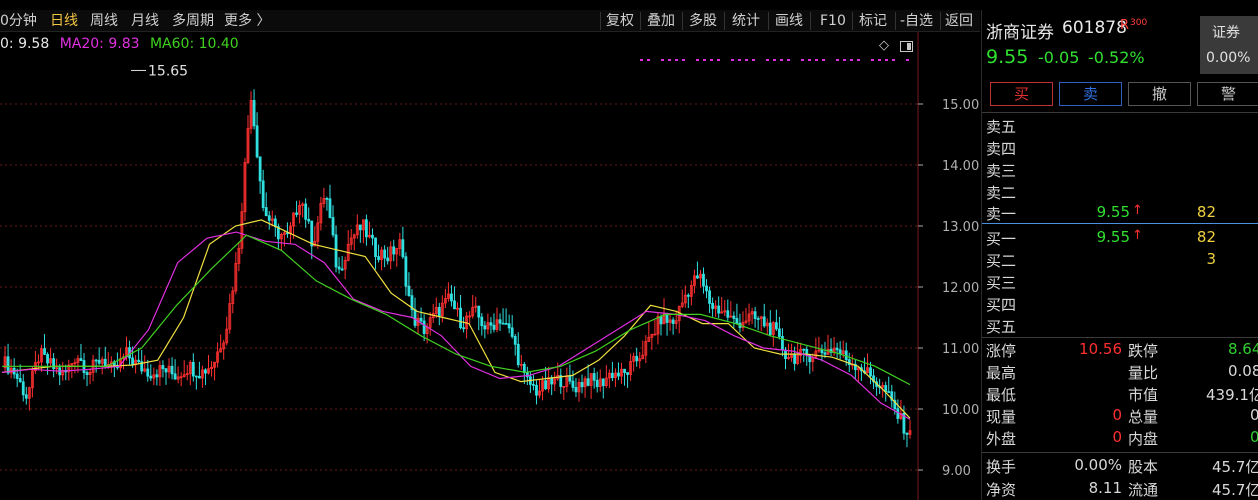 The height and width of the screenshot is (500, 1258). What do you see at coordinates (960, 349) in the screenshot?
I see `y-tick-label: 11.00` at bounding box center [960, 349].